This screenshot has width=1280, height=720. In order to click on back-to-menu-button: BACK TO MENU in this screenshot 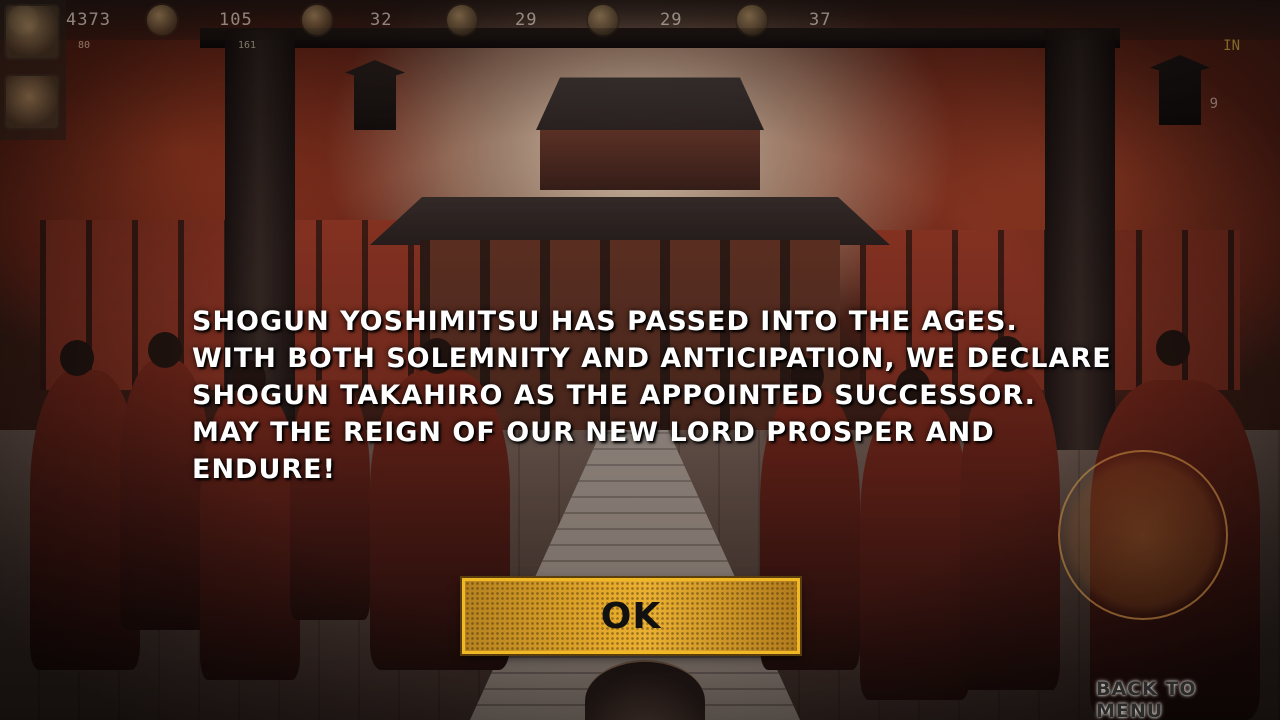, I will do `click(1182, 699)`.